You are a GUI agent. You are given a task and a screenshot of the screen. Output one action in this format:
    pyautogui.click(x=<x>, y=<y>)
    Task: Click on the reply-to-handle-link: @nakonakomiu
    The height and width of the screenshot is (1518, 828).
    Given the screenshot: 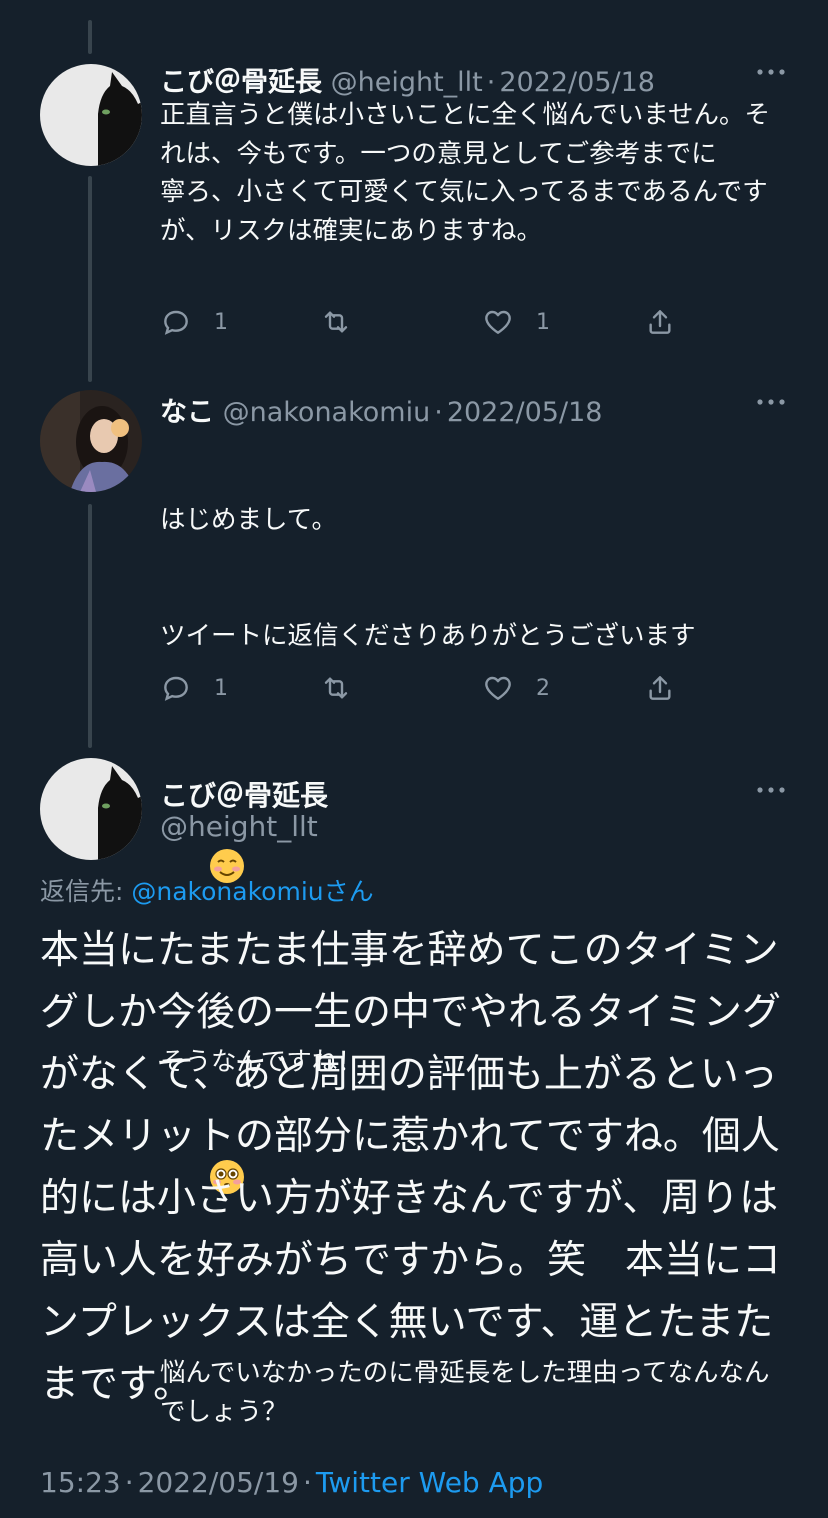 What is the action you would take?
    pyautogui.click(x=227, y=891)
    